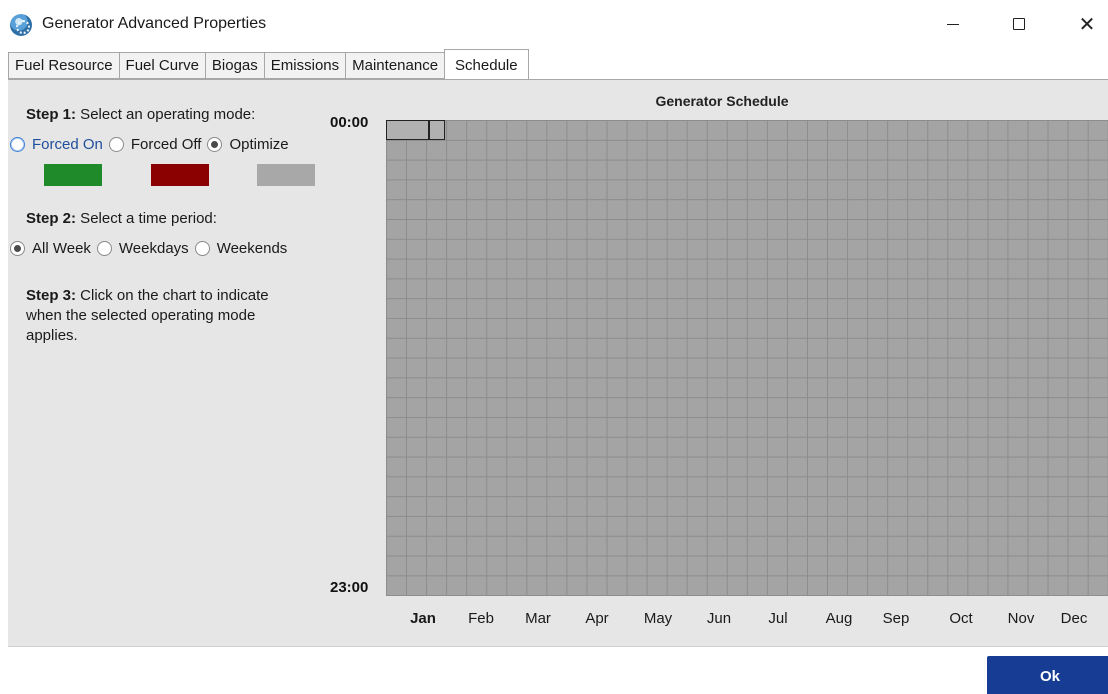 The width and height of the screenshot is (1108, 694). What do you see at coordinates (896, 618) in the screenshot?
I see `month-label-sep: Sep` at bounding box center [896, 618].